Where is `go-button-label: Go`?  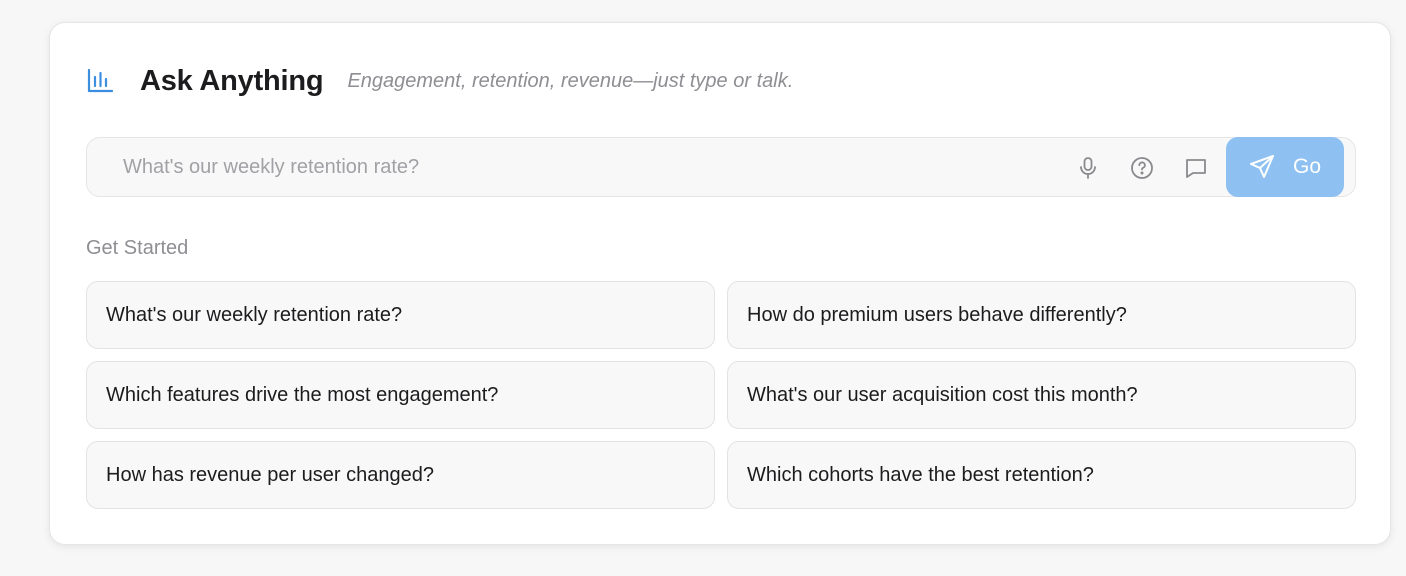 go-button-label: Go is located at coordinates (1306, 166).